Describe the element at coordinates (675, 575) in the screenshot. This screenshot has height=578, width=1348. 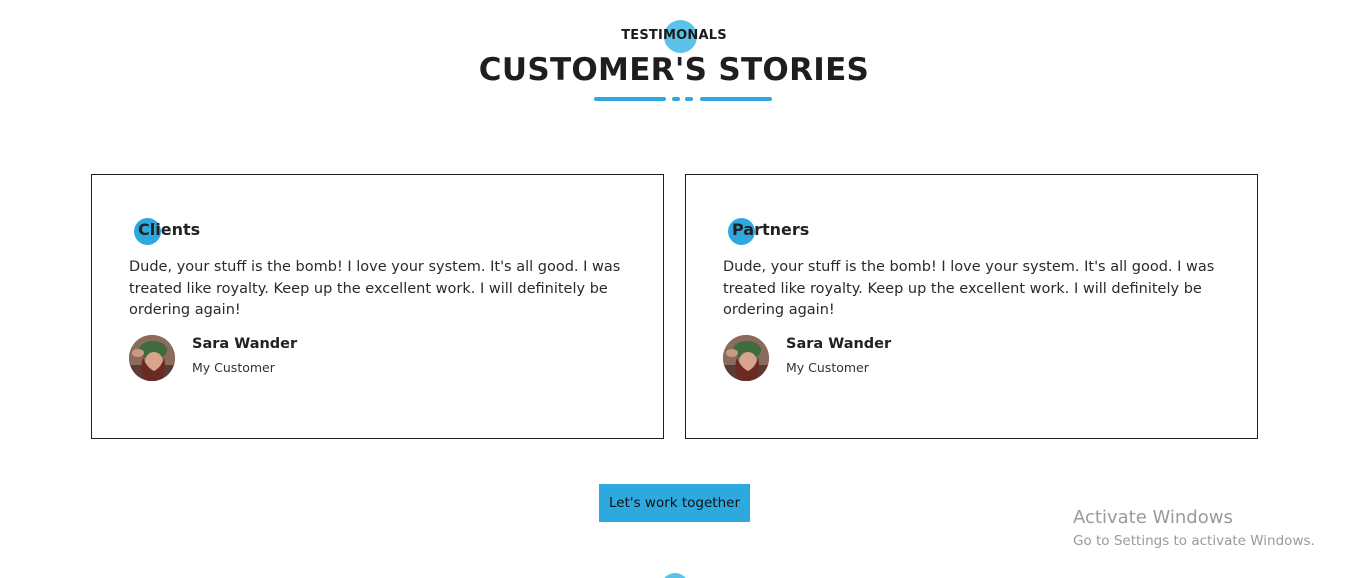
I see `next-section-accent-dot` at that location.